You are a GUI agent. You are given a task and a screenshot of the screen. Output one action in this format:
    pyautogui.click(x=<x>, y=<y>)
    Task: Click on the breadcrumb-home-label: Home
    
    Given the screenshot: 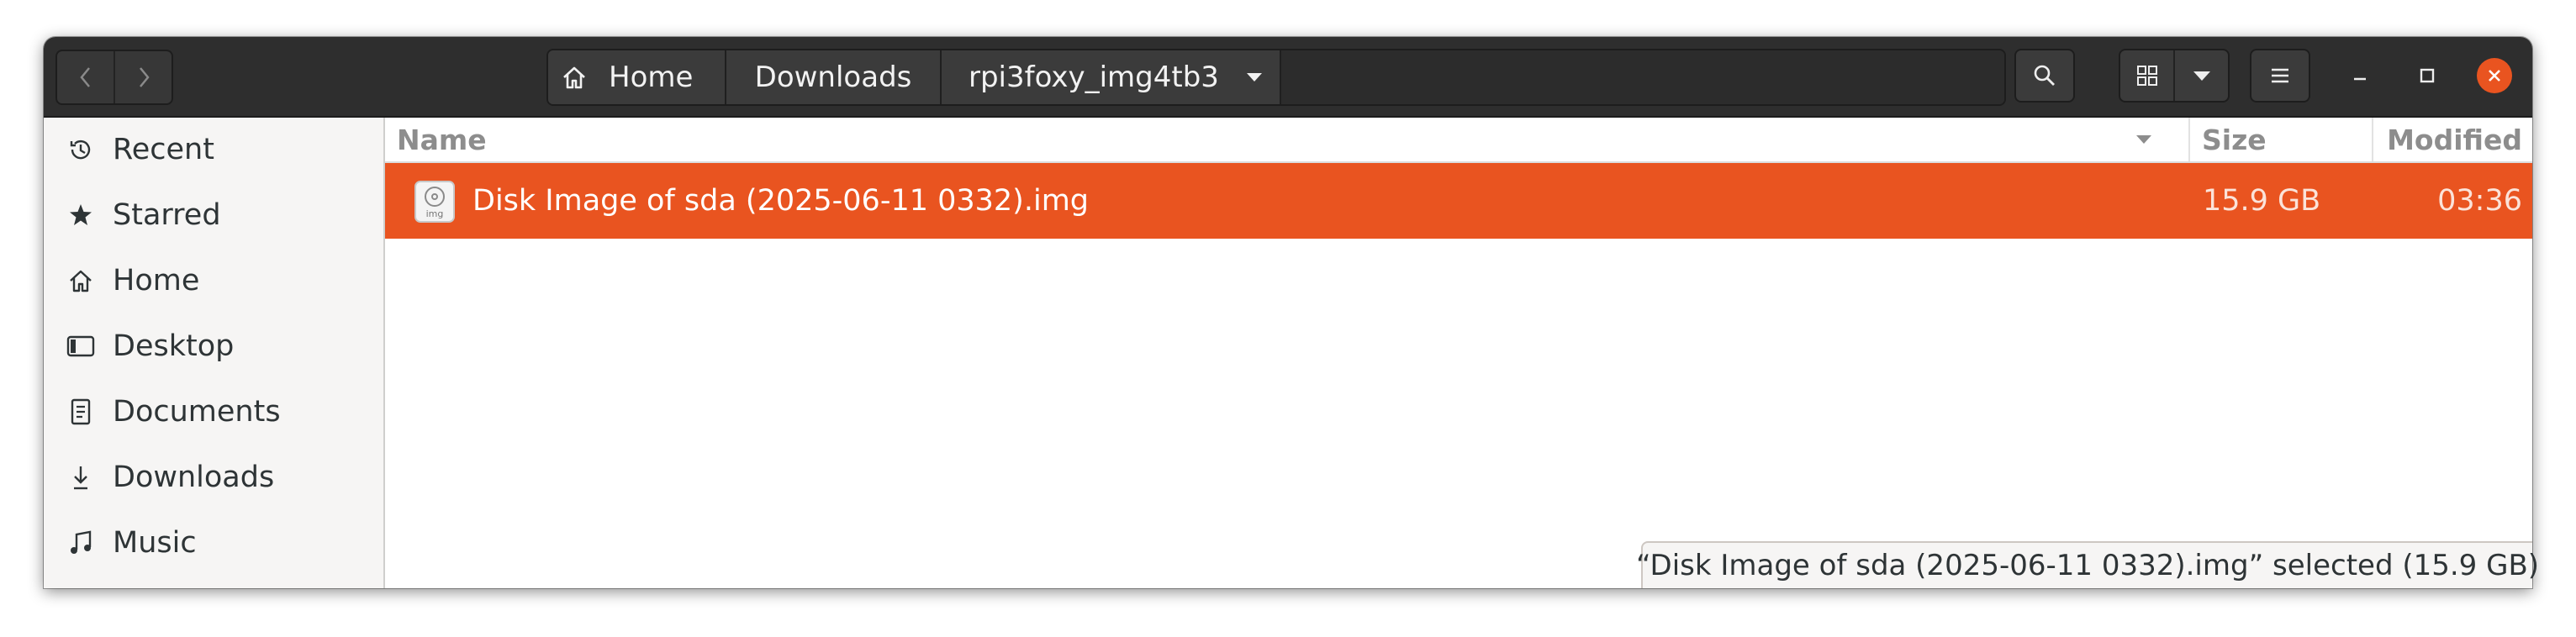 What is the action you would take?
    pyautogui.click(x=651, y=77)
    